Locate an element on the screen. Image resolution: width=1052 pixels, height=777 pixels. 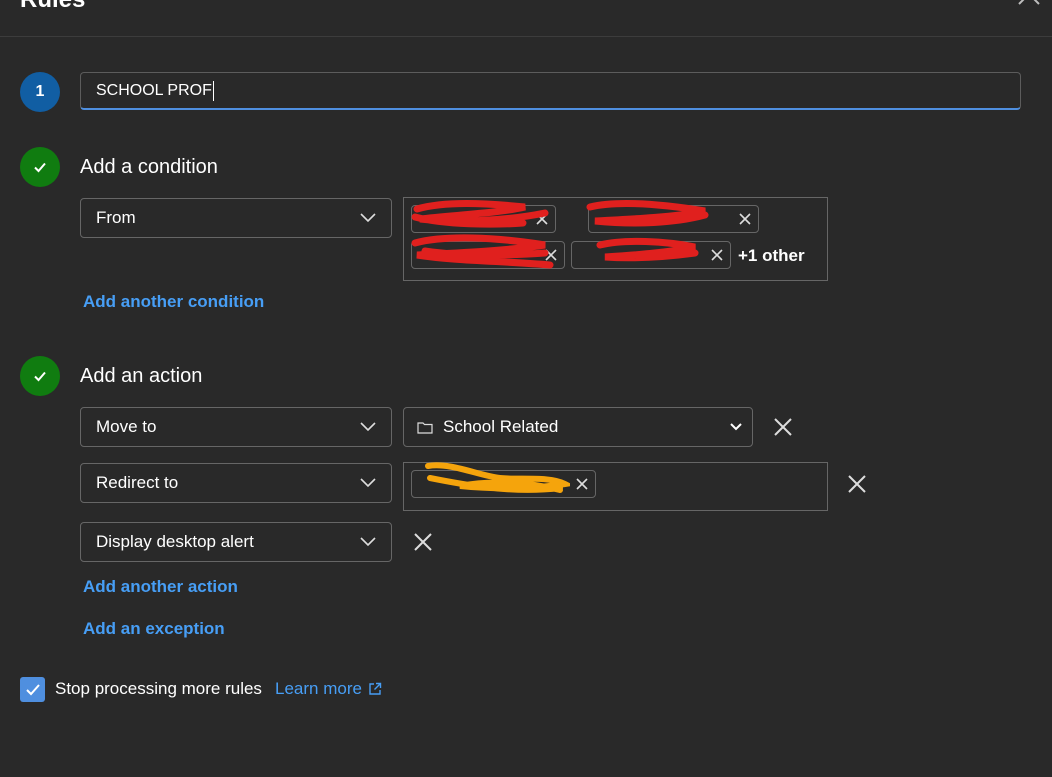
add-exception-link: Add an exception is located at coordinates (154, 629).